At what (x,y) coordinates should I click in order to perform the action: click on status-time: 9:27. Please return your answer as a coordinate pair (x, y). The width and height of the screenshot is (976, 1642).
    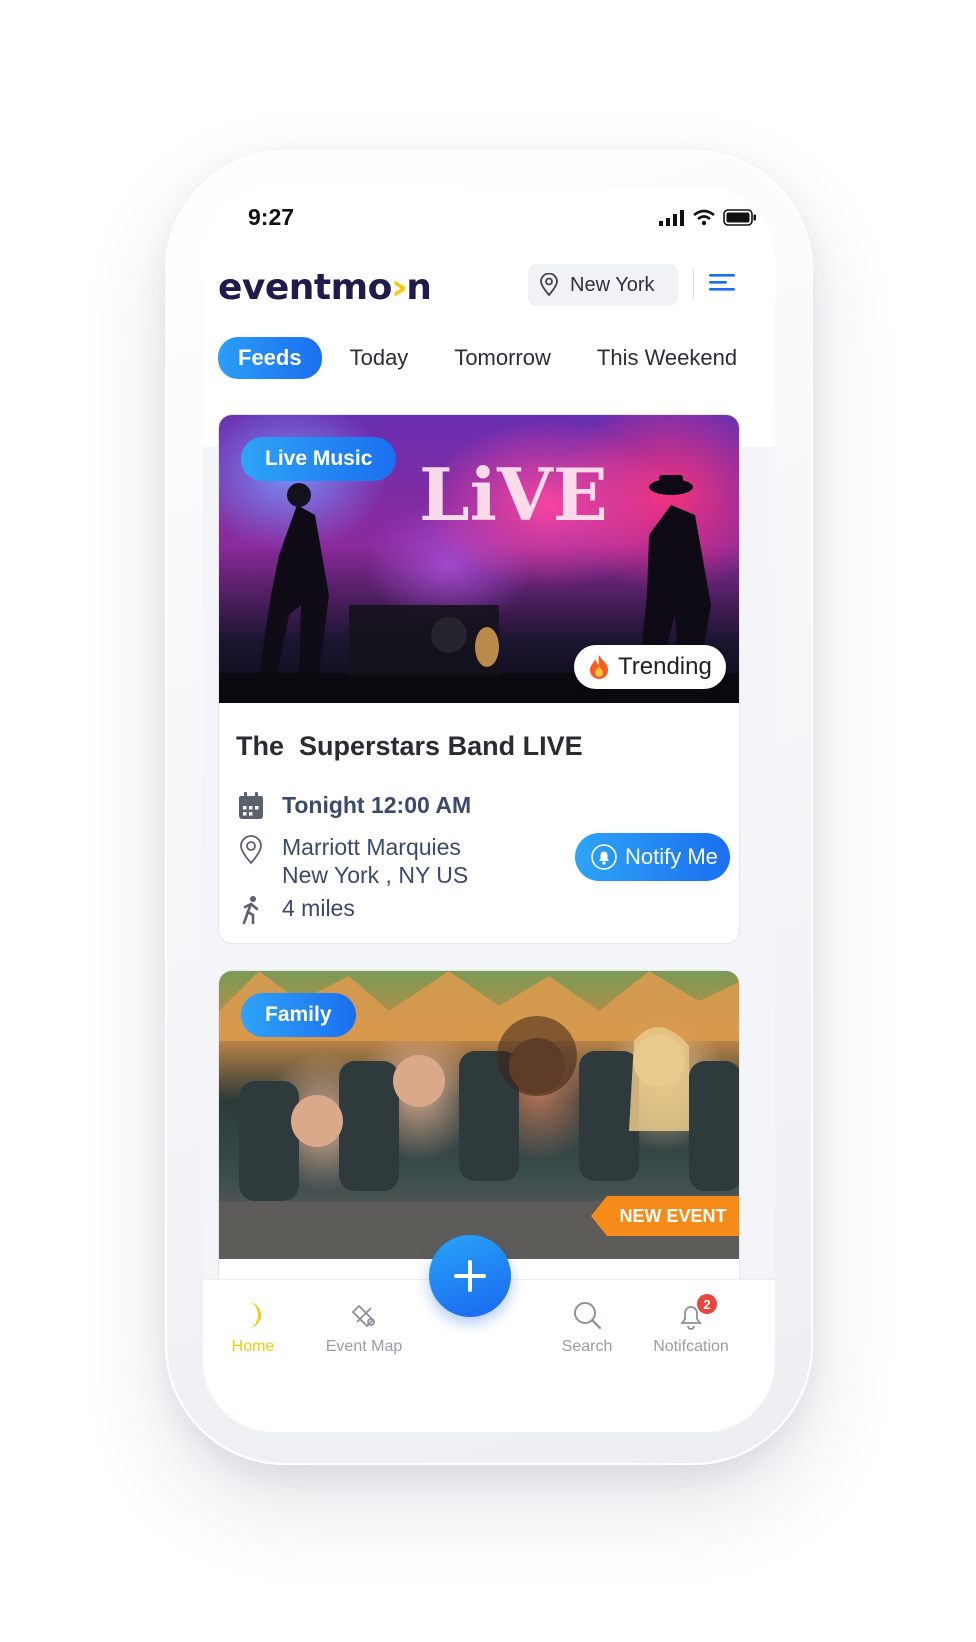
    Looking at the image, I should click on (271, 217).